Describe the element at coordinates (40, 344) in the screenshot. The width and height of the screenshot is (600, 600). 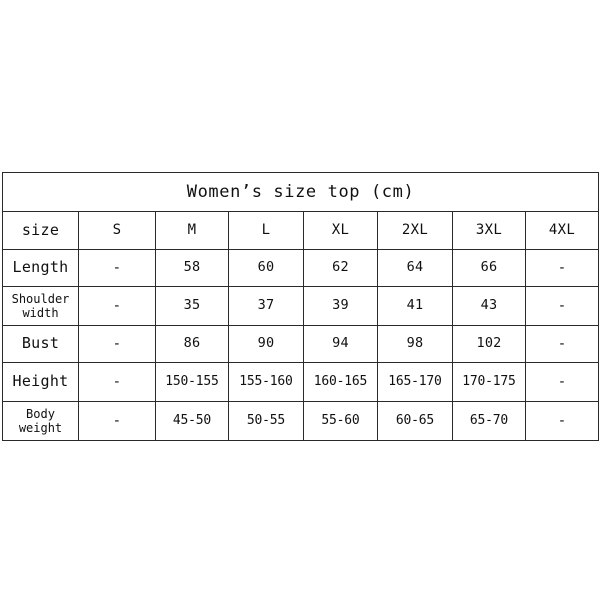
I see `row-label-bust: Bust` at that location.